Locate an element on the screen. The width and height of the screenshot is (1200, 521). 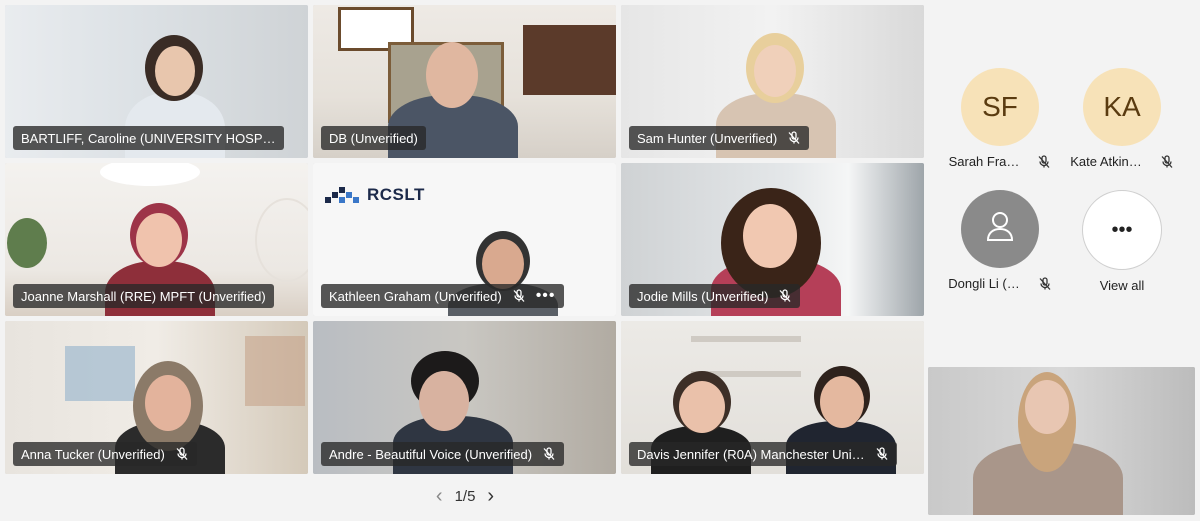
participant-name: Sam Hunter (Unverified) is located at coordinates (707, 138).